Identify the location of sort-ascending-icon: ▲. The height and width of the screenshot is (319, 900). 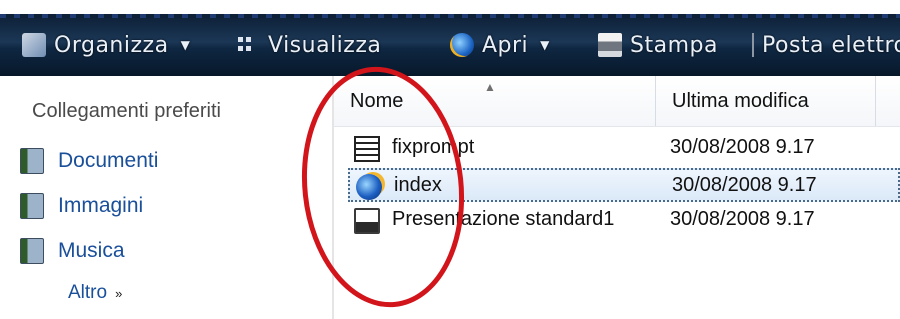
(490, 87).